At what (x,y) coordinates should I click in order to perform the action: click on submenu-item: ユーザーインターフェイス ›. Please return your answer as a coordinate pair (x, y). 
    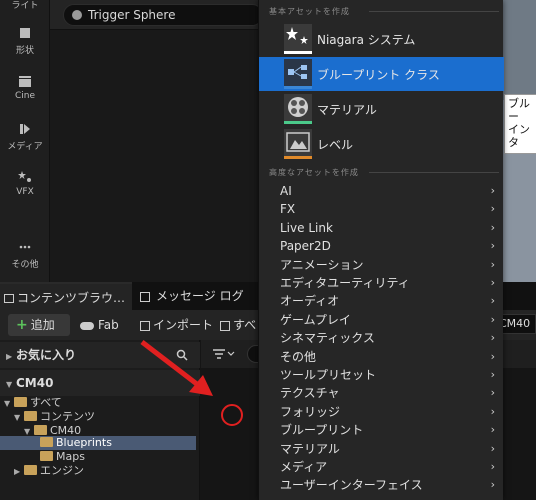
    Looking at the image, I should click on (381, 485).